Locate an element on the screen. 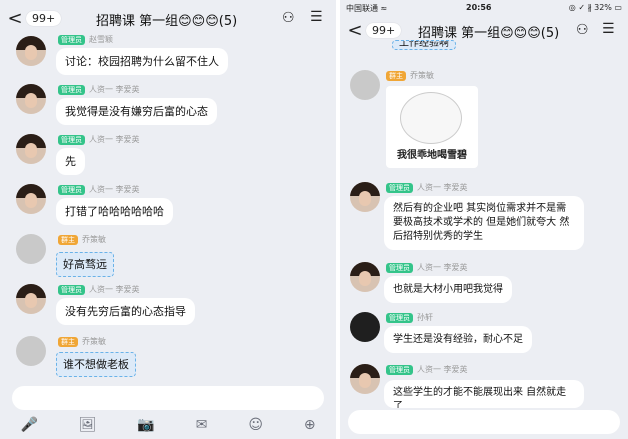 This screenshot has width=628, height=439. carrier-label: 中国联通 ≈ is located at coordinates (367, 8).